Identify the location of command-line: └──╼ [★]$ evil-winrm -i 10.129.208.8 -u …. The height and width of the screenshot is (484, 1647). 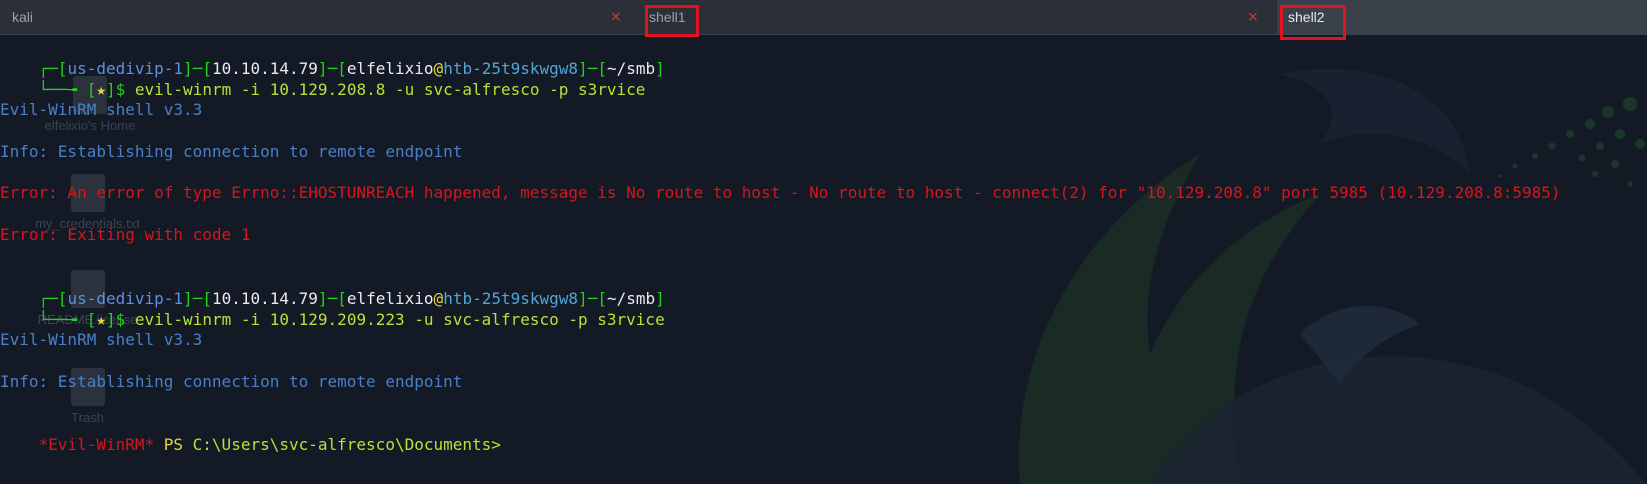
(323, 78).